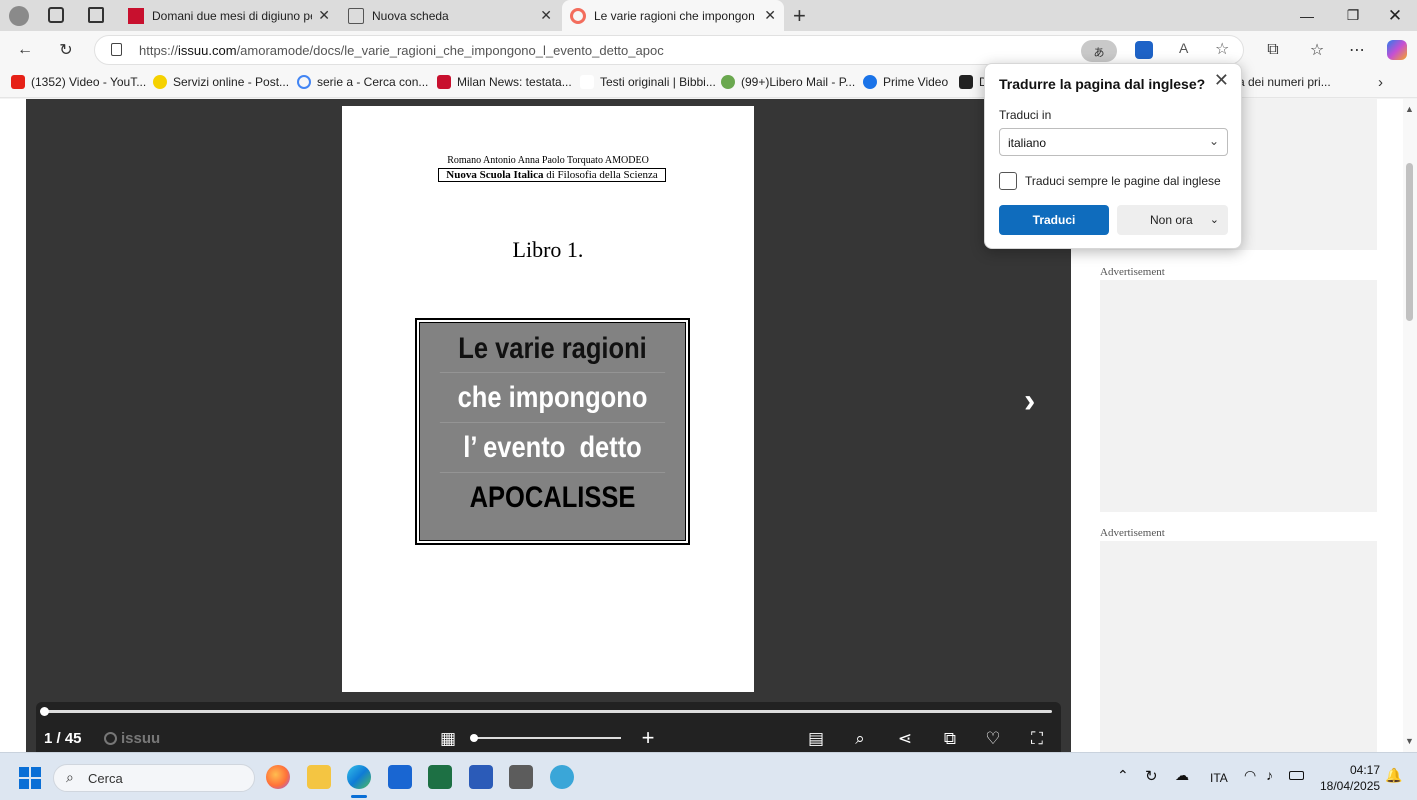 This screenshot has height=800, width=1417. Describe the element at coordinates (232, 15) in the screenshot. I see `tab-label: Domani due mesi di digiuno per C` at that location.